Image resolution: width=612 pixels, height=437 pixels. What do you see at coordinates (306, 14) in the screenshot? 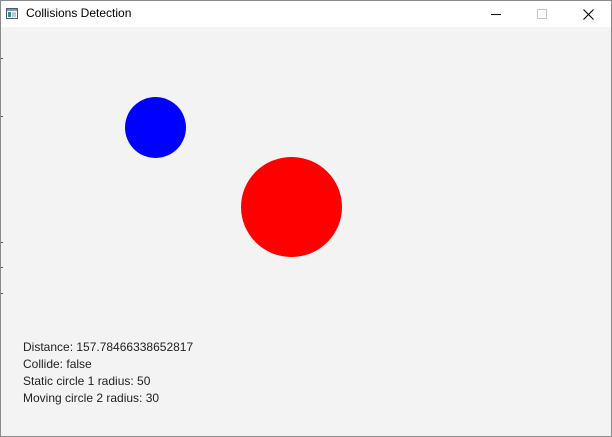
I see `title-bar: Collisions Detection` at bounding box center [306, 14].